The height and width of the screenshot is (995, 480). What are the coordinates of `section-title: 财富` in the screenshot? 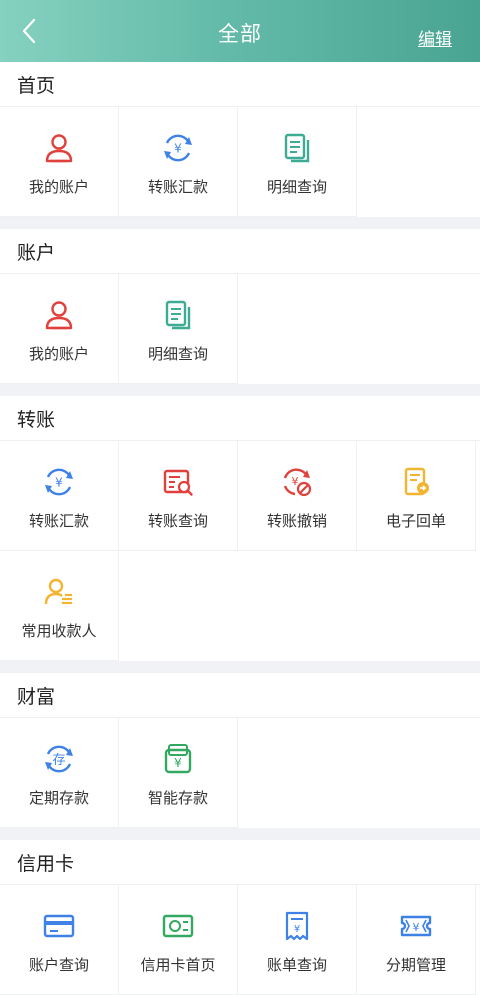 It's located at (36, 696).